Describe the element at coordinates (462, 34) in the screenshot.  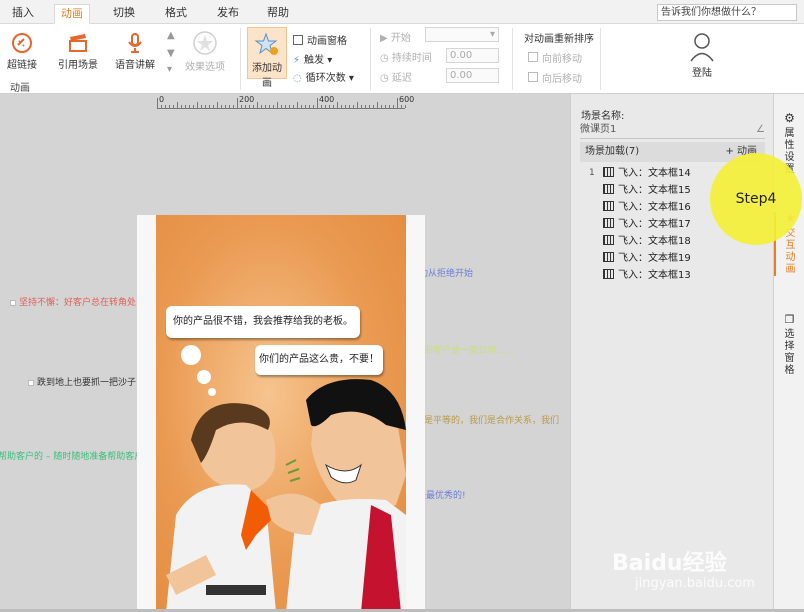
I see `start-select: ▾` at that location.